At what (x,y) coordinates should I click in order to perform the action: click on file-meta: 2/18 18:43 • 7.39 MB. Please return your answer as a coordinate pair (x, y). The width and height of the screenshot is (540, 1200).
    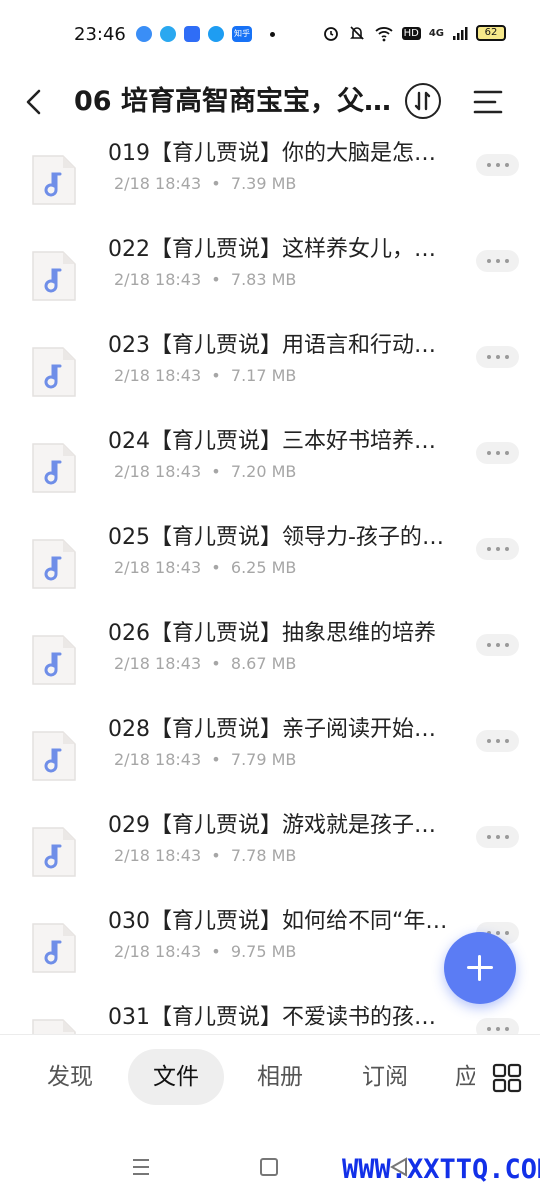
    Looking at the image, I should click on (205, 183).